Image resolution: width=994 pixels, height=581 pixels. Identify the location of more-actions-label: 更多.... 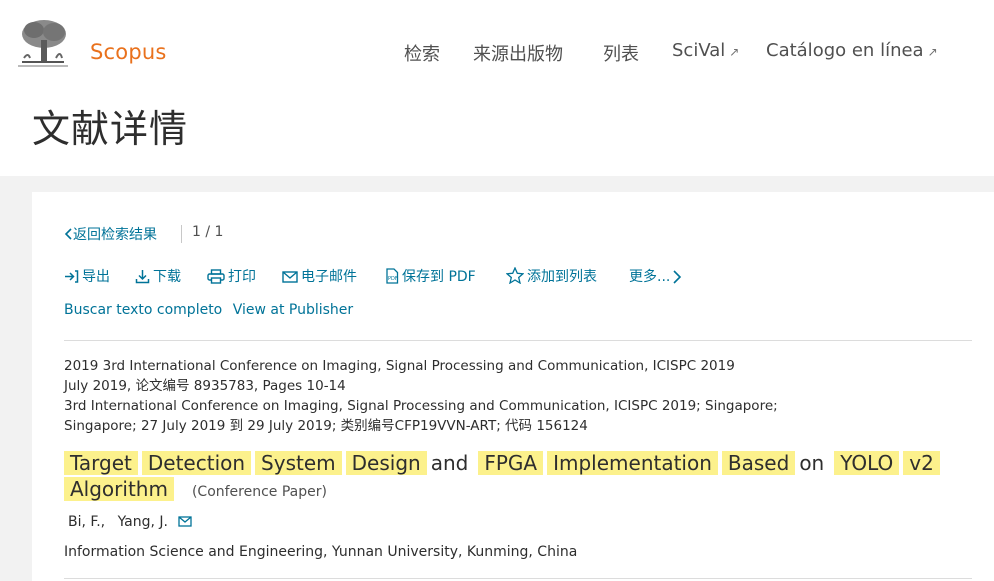
(650, 277).